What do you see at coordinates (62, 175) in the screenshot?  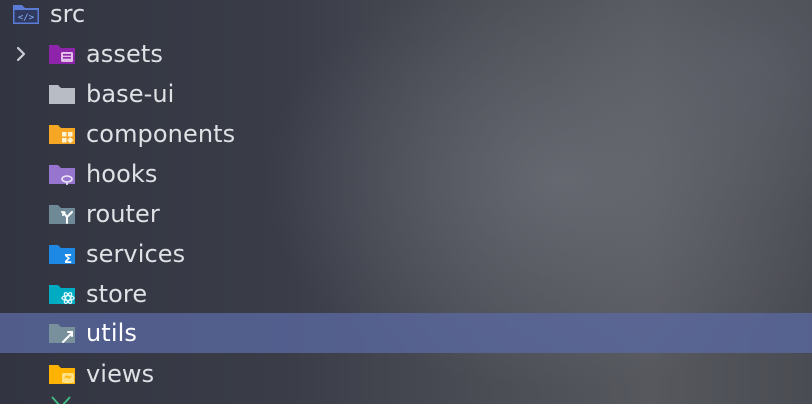 I see `hooks-folder-icon` at bounding box center [62, 175].